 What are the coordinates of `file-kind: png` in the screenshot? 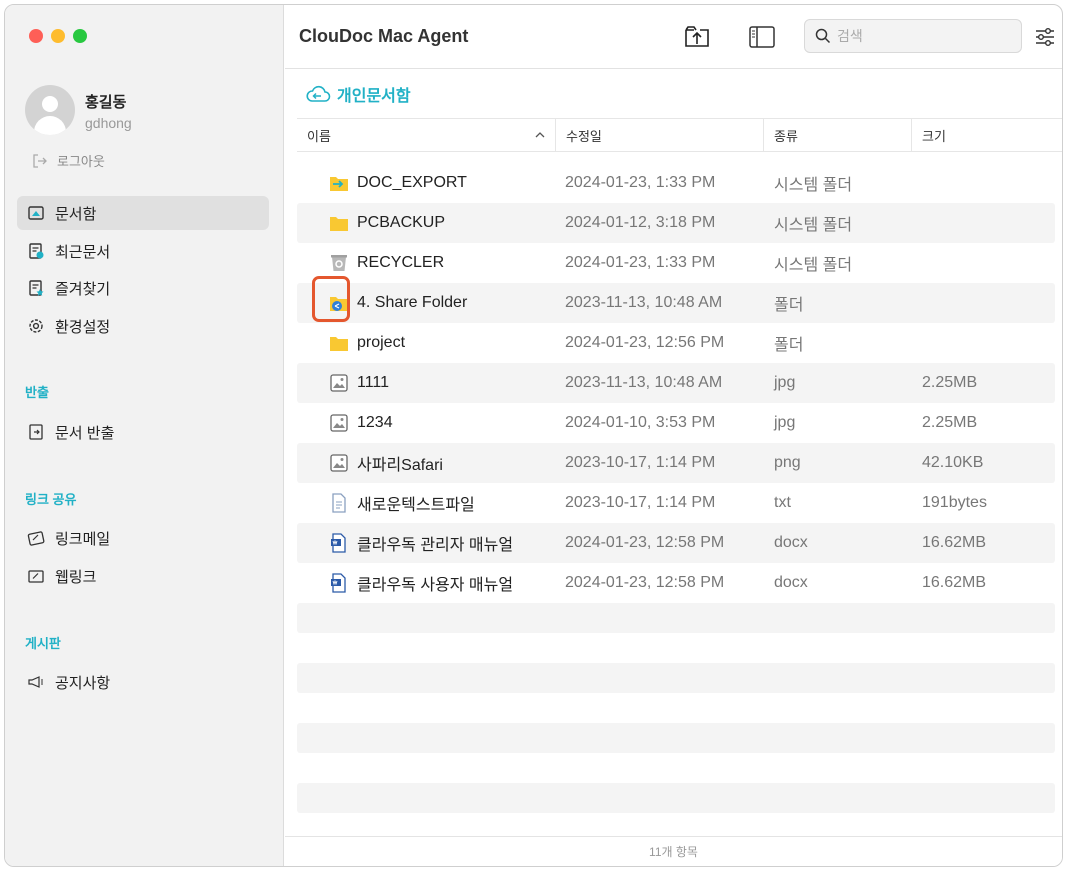 It's located at (787, 462).